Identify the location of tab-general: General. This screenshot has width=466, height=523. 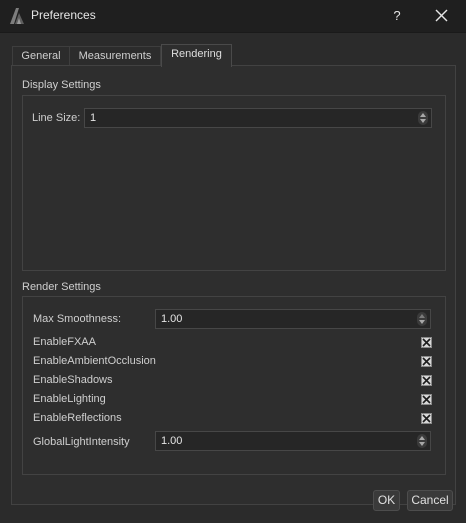
(41, 56).